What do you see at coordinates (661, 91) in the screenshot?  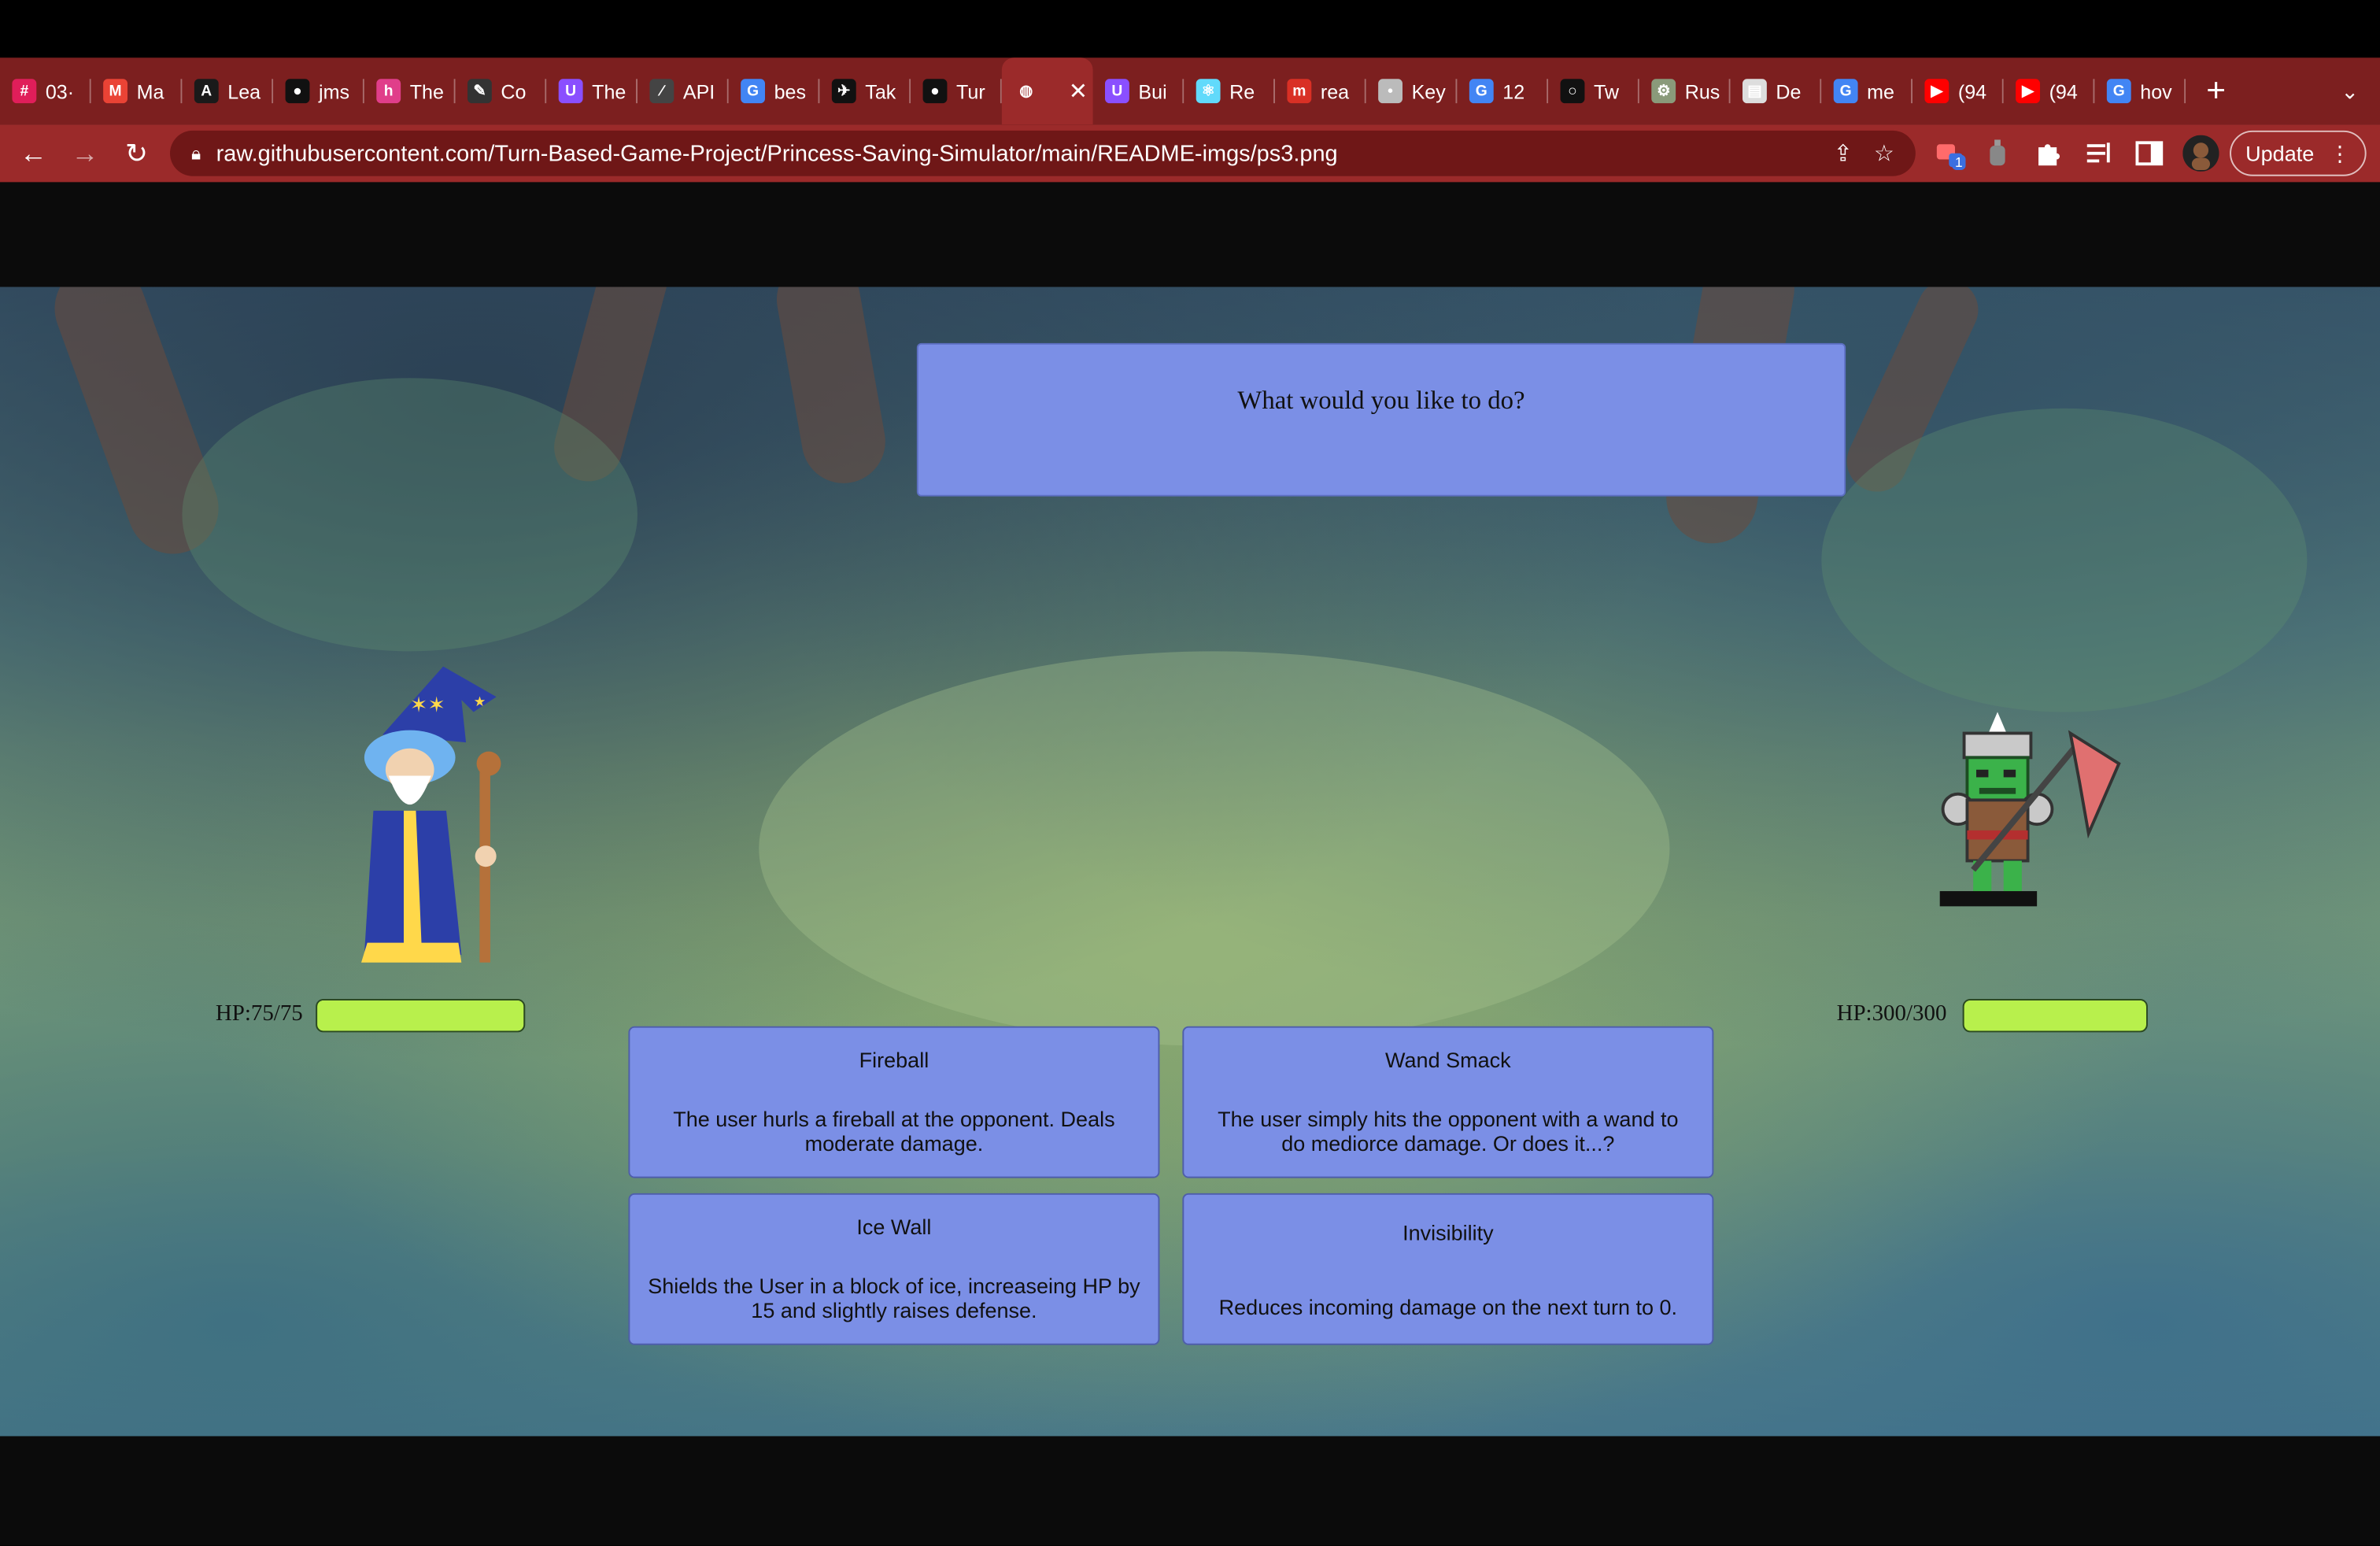 I see `api-icon: ∕` at bounding box center [661, 91].